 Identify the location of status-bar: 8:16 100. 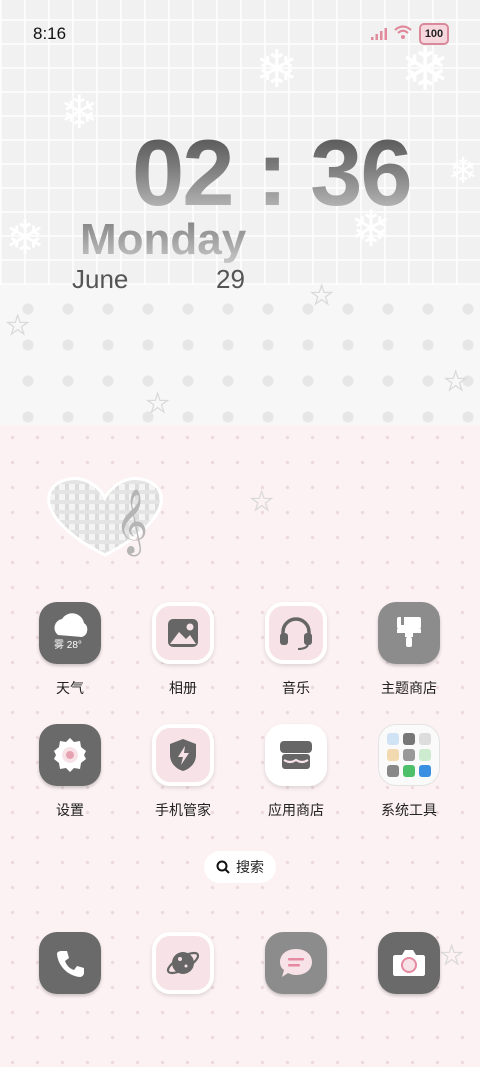
(240, 32).